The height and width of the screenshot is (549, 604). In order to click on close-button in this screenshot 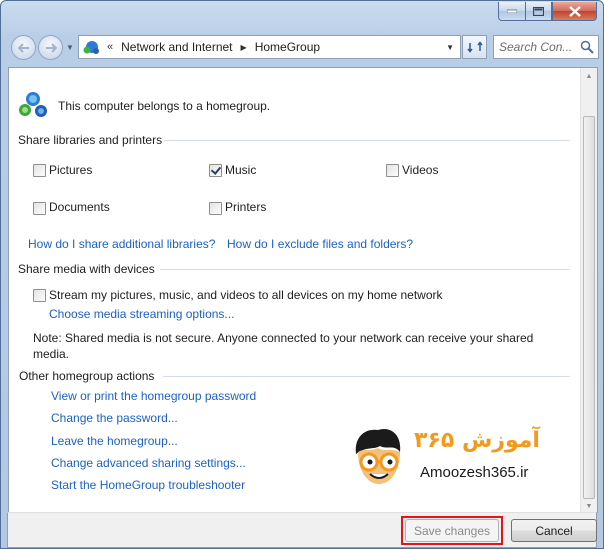, I will do `click(574, 11)`.